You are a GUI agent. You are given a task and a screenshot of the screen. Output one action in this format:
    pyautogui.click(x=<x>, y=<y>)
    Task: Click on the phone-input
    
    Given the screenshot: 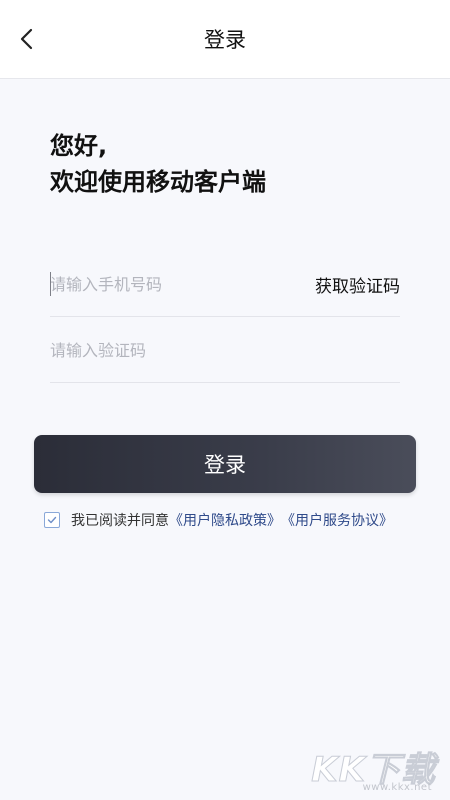 What is the action you would take?
    pyautogui.click(x=170, y=284)
    